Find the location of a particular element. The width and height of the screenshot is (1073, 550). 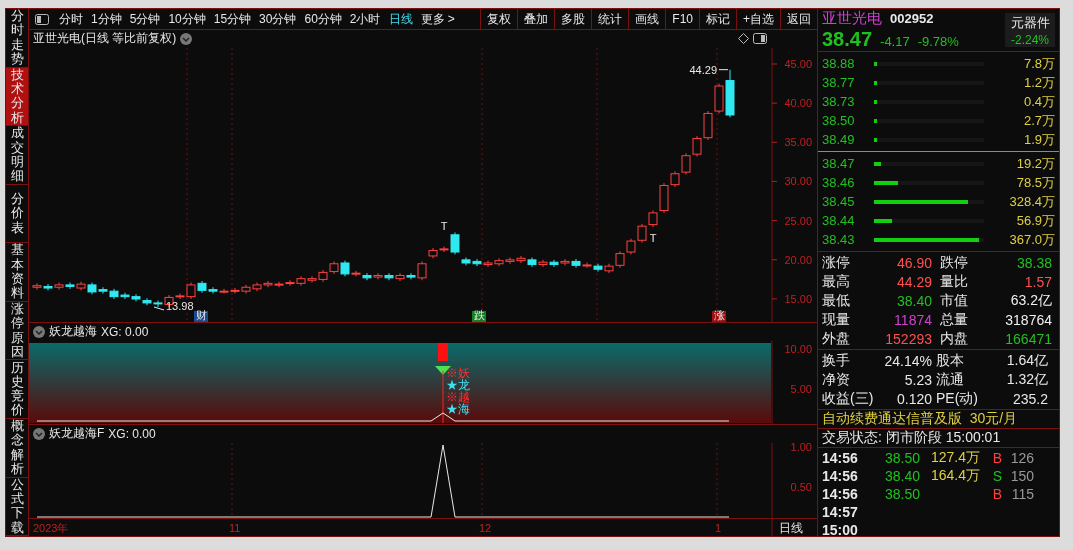

bid-price: 38.77 is located at coordinates (839, 82).